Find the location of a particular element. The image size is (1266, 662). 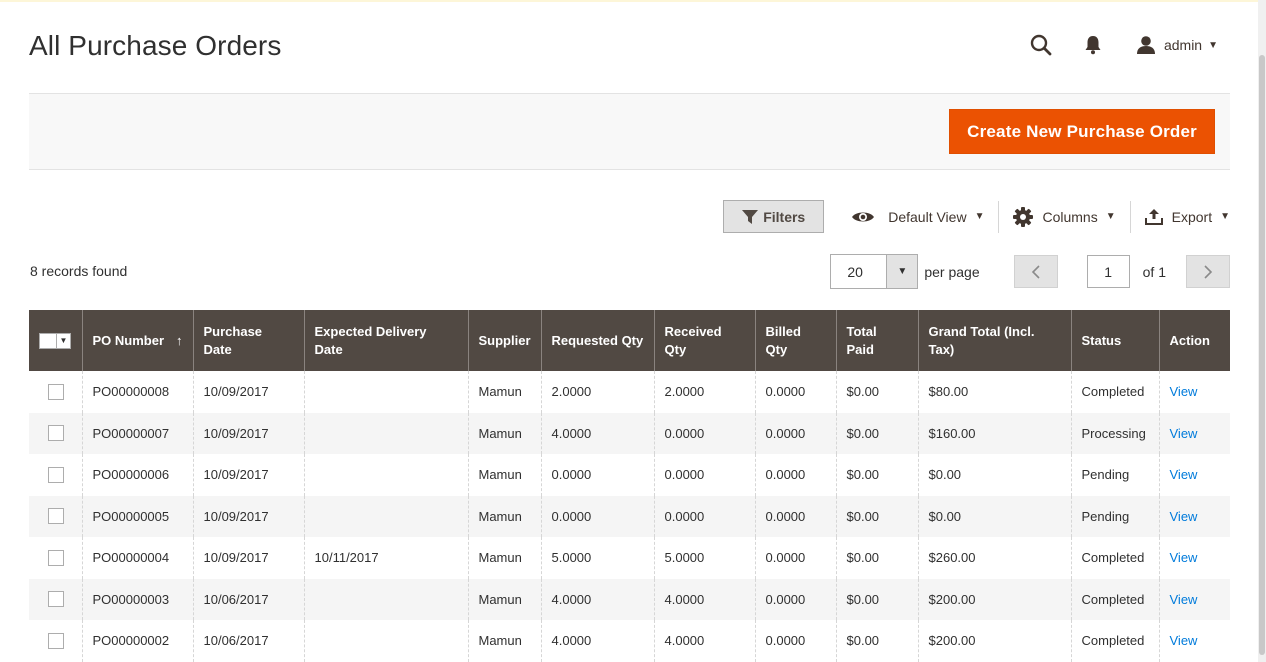

default-view-dropdown: Default View ▼ is located at coordinates (917, 216).